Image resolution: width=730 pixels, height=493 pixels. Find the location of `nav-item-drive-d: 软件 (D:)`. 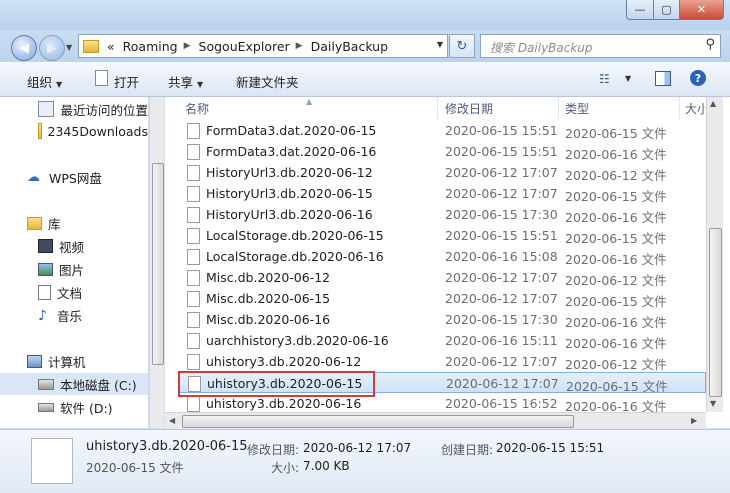

nav-item-drive-d: 软件 (D:) is located at coordinates (74, 407).